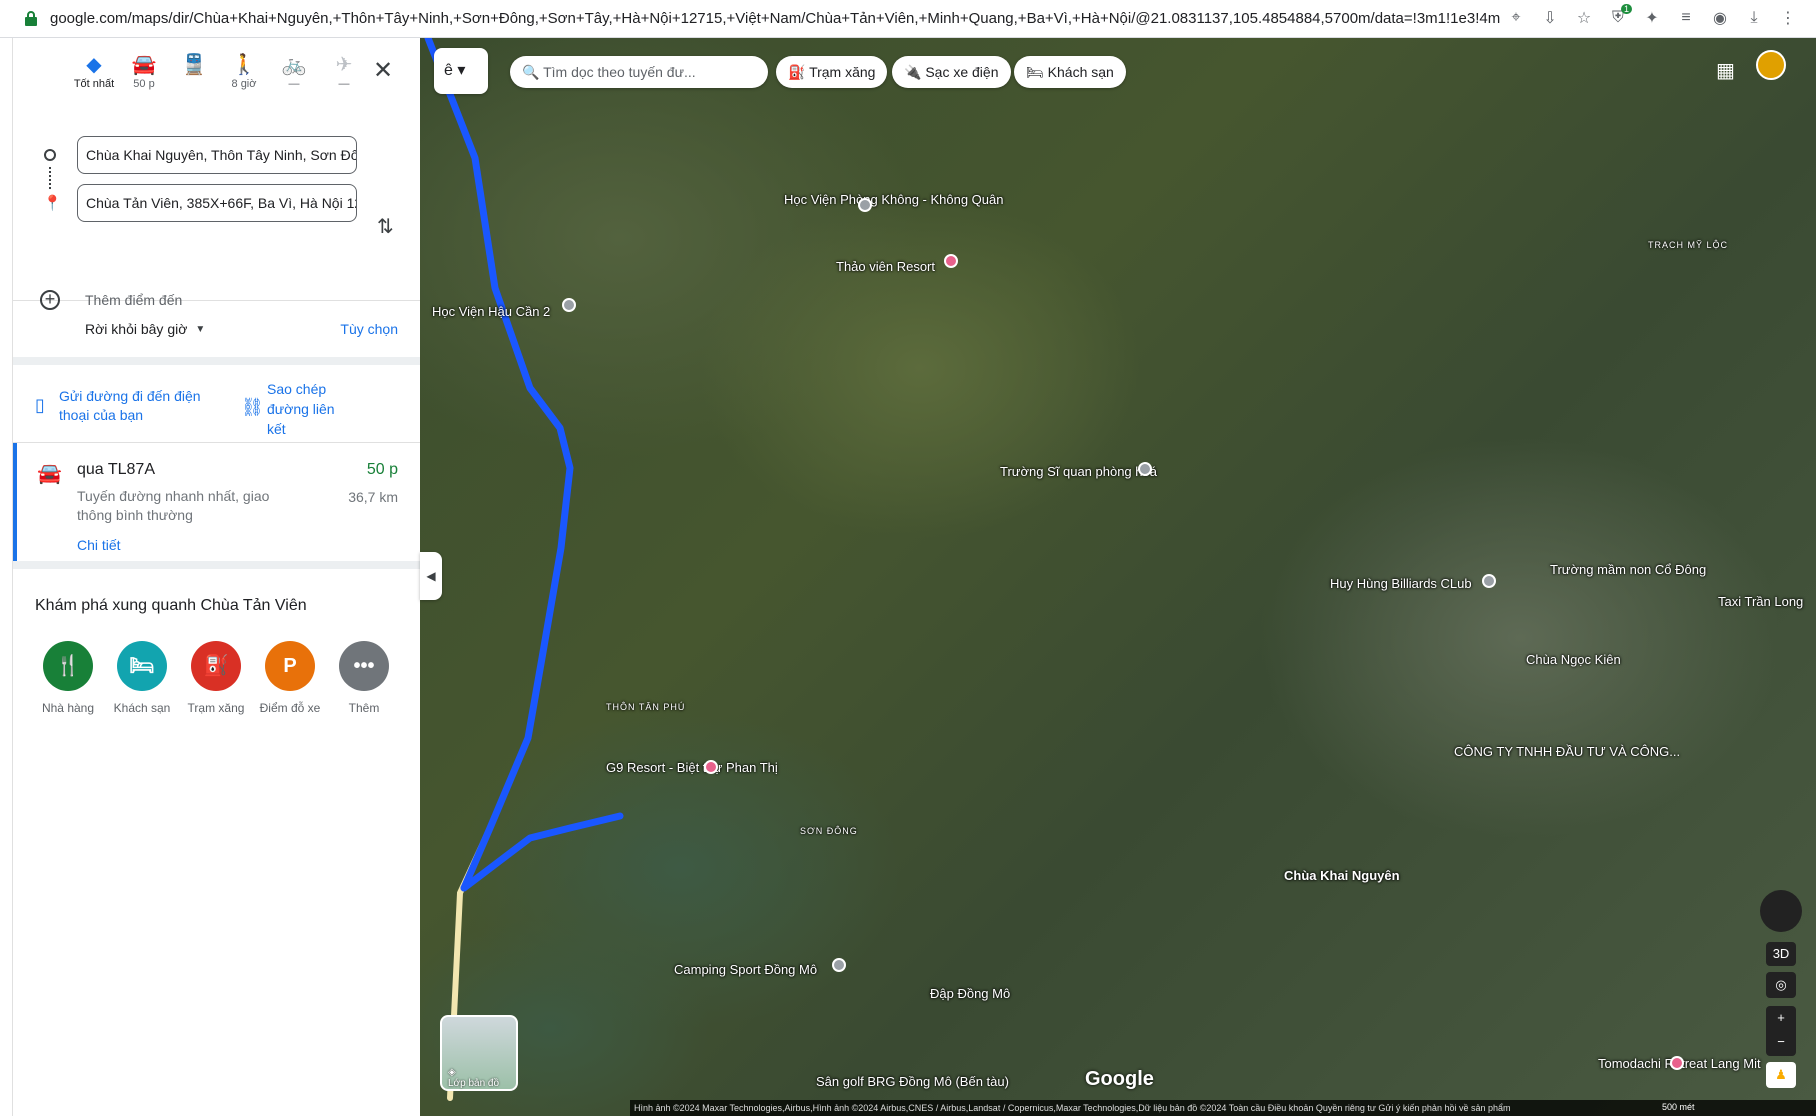 The width and height of the screenshot is (1816, 1116). What do you see at coordinates (364, 666) in the screenshot?
I see `more-icon: •••` at bounding box center [364, 666].